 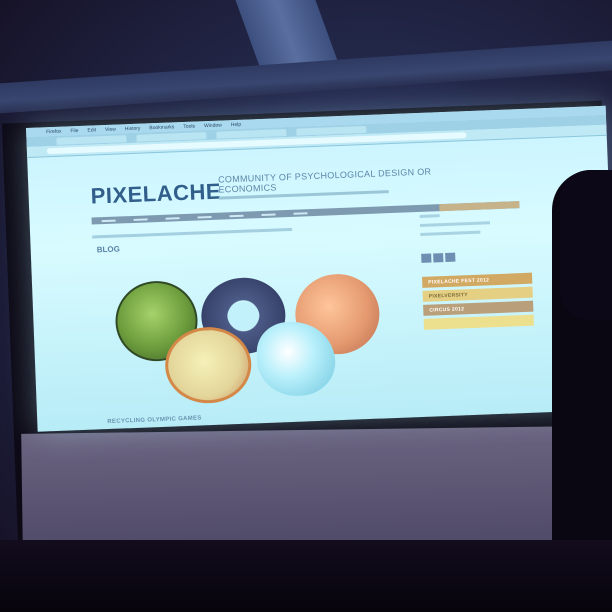 What do you see at coordinates (477, 294) in the screenshot?
I see `promo-pixelversity: PIXELVERSITY` at bounding box center [477, 294].